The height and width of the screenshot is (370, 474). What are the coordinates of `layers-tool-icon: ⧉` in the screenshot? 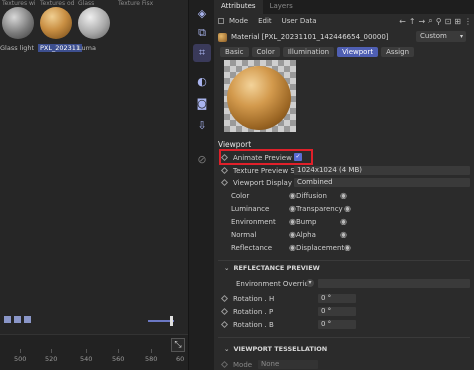 It's located at (202, 33).